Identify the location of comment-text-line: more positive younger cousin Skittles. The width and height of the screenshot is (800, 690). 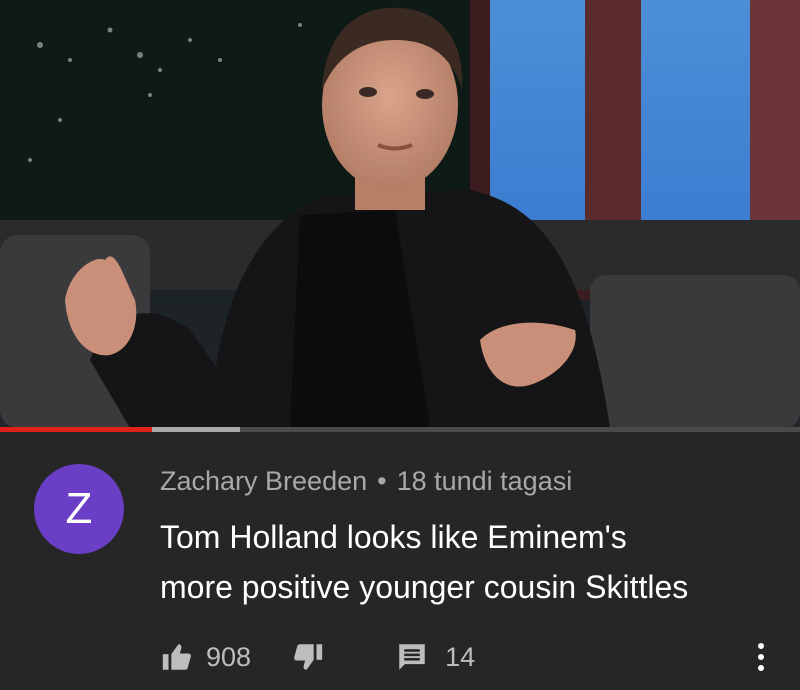
(424, 587).